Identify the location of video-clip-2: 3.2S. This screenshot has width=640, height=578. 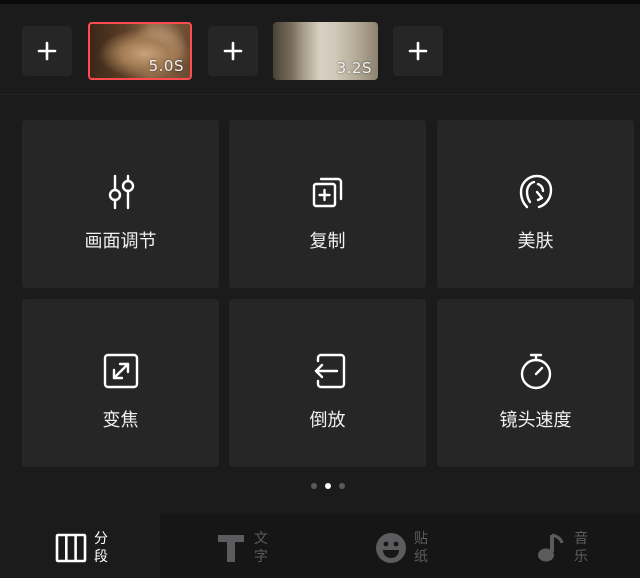
(325, 51).